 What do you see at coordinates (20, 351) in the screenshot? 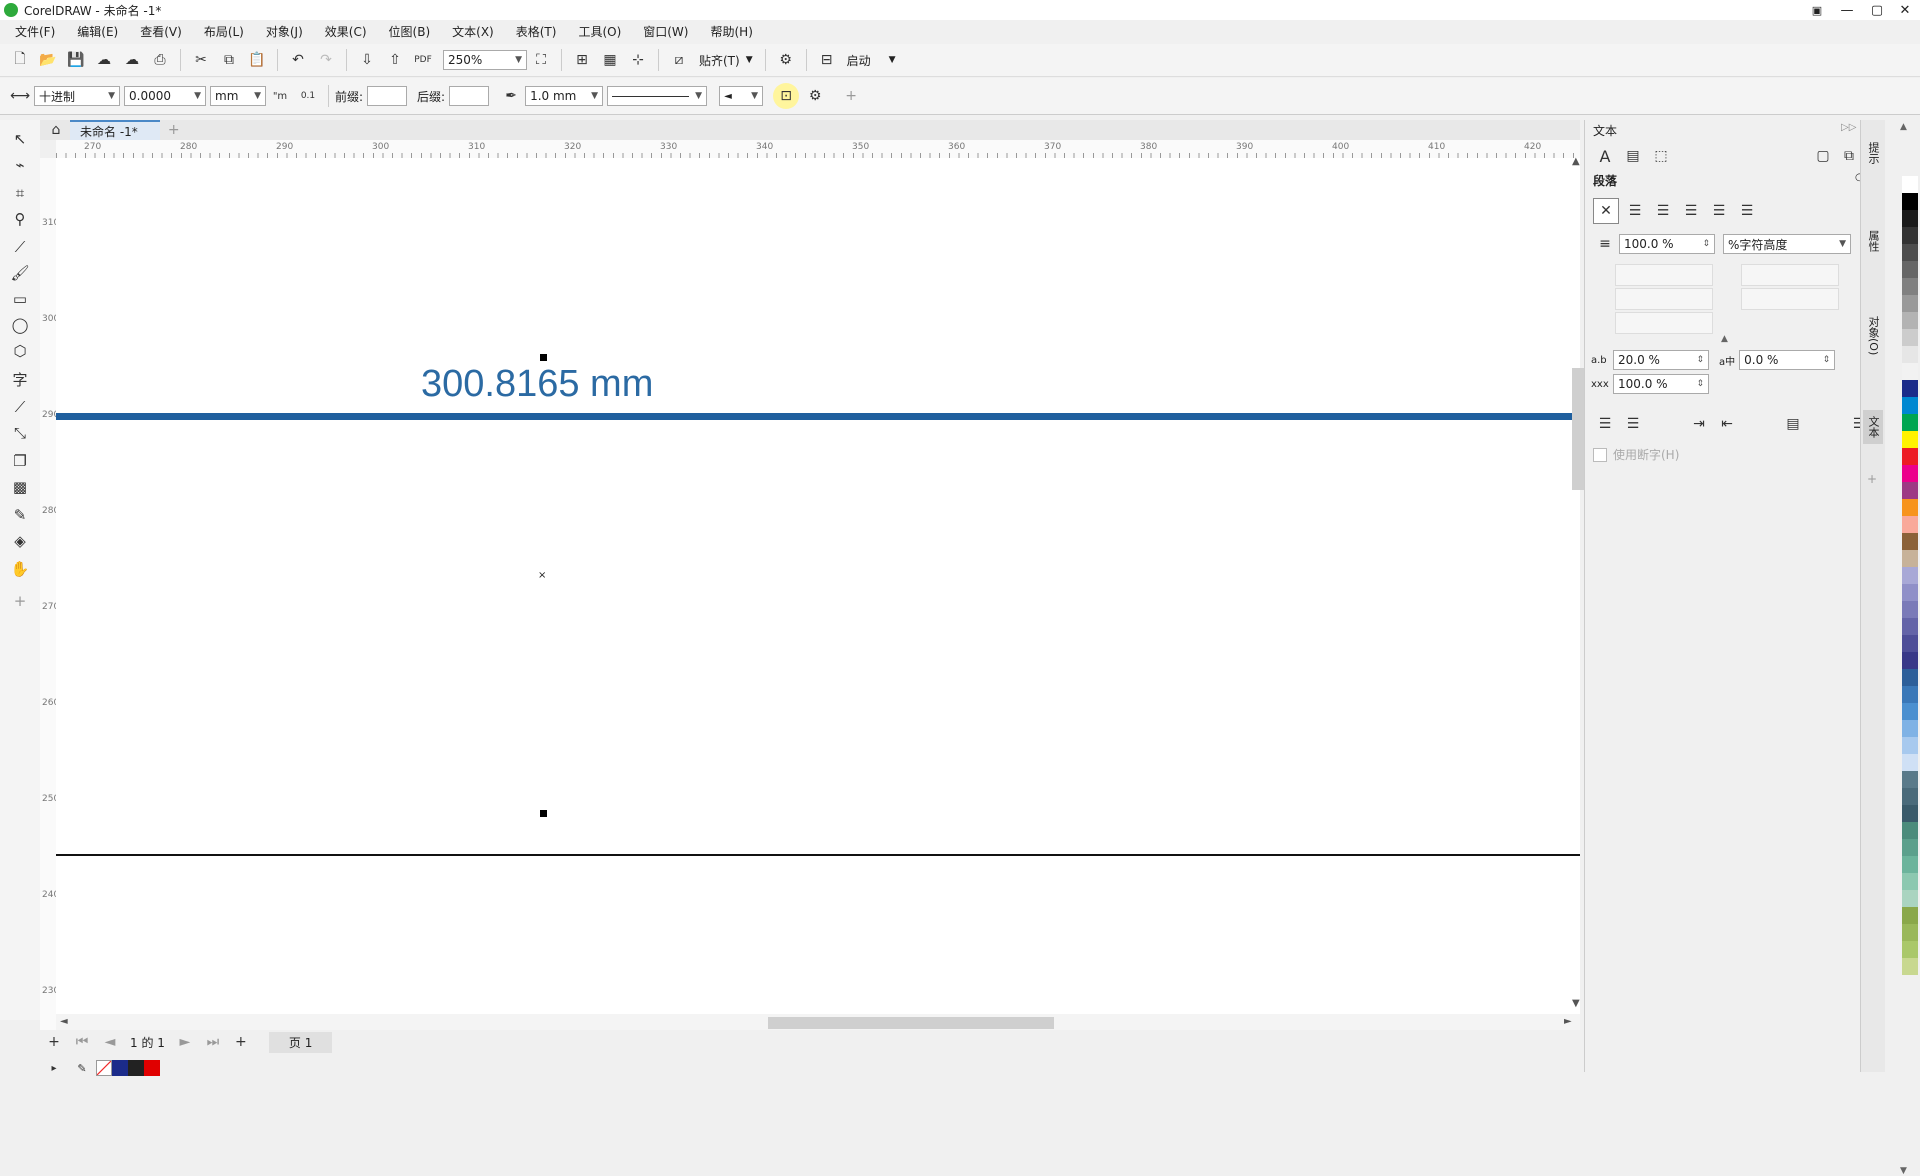
I see `polygon-tool-icon: ⬡` at bounding box center [20, 351].